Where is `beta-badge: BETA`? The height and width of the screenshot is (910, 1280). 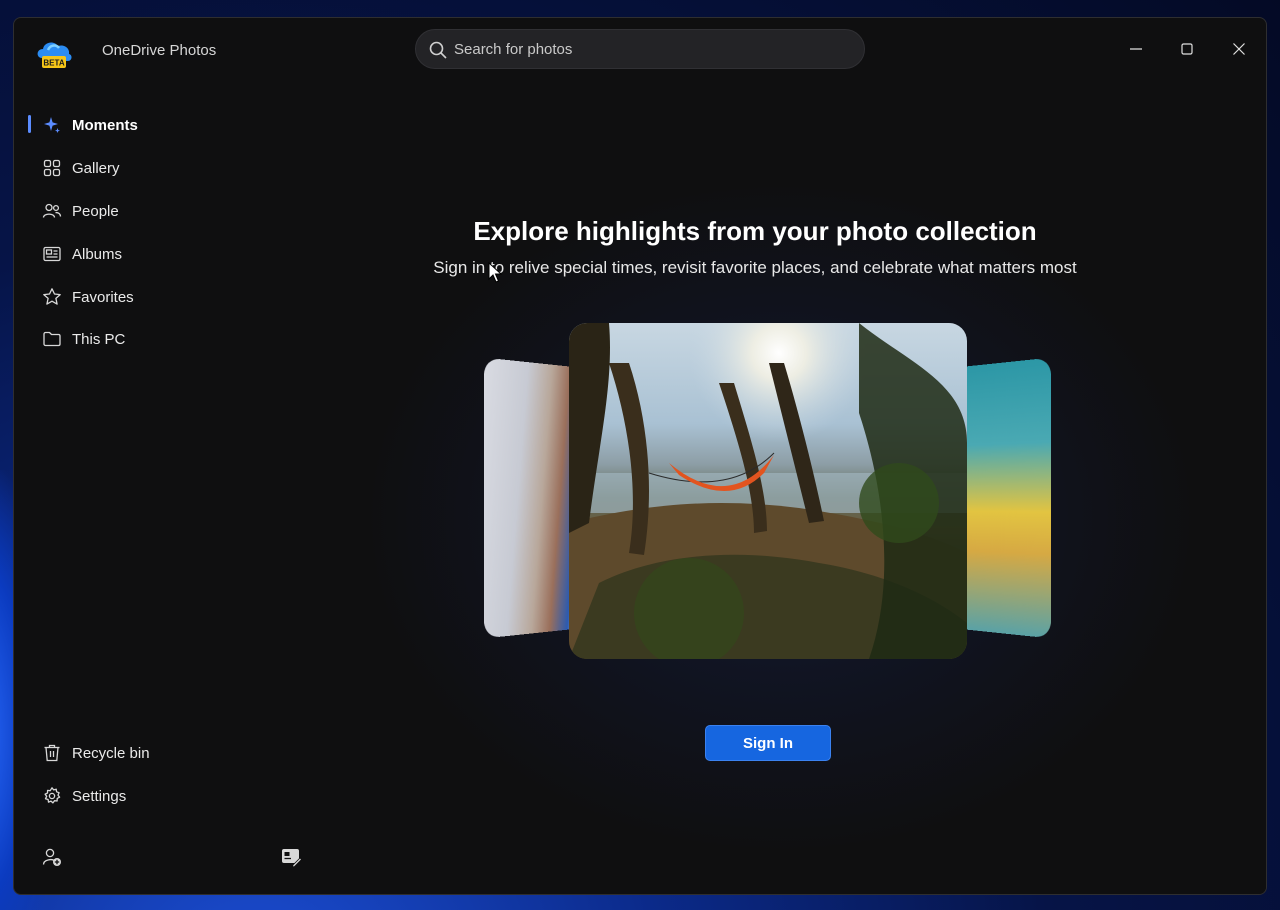 beta-badge: BETA is located at coordinates (53, 63).